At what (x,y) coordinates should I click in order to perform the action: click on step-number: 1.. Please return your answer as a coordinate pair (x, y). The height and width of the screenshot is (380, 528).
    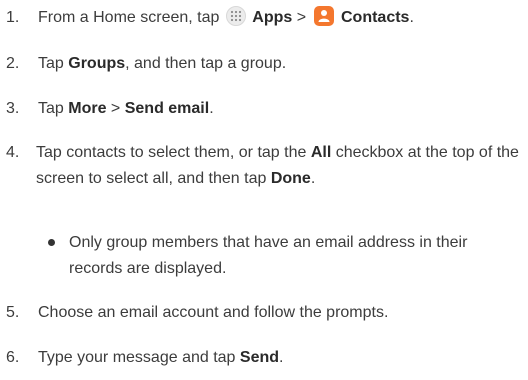
    Looking at the image, I should click on (13, 17).